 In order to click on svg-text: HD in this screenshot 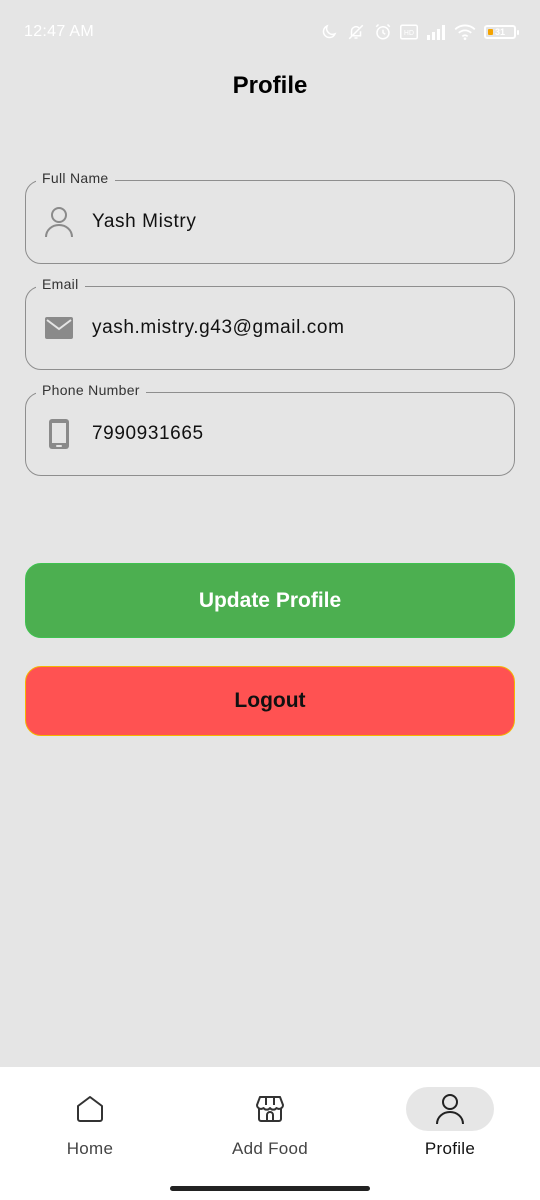, I will do `click(409, 33)`.